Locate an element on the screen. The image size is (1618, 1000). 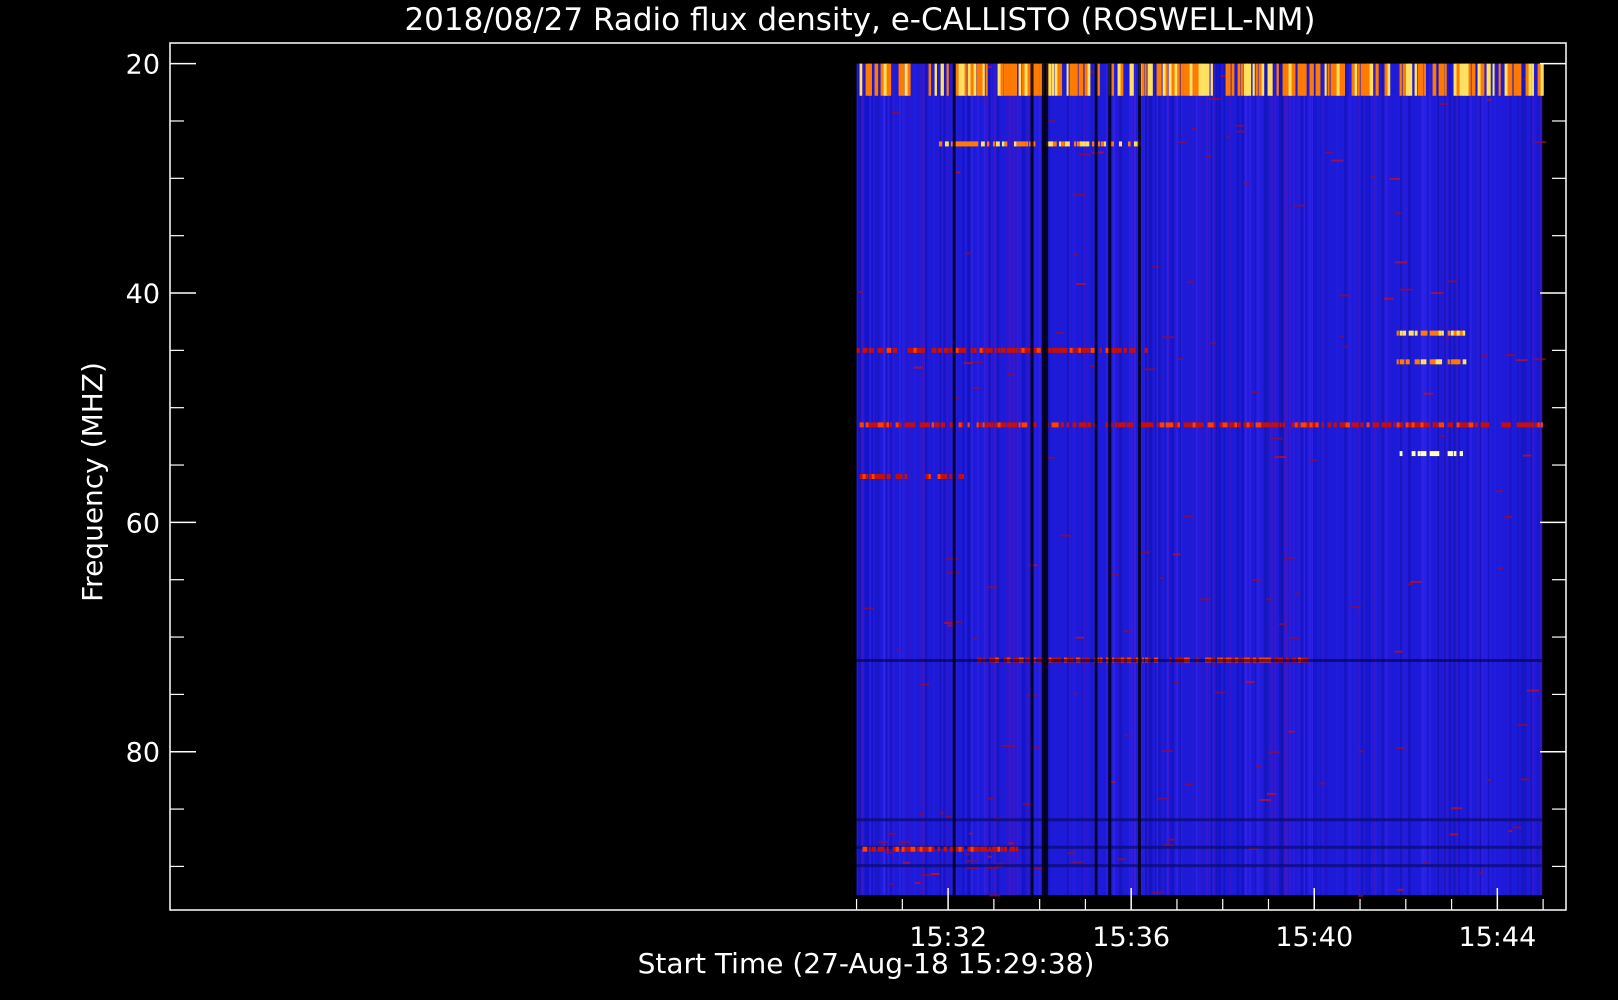
y-tick-label-40: 40 is located at coordinates (143, 294).